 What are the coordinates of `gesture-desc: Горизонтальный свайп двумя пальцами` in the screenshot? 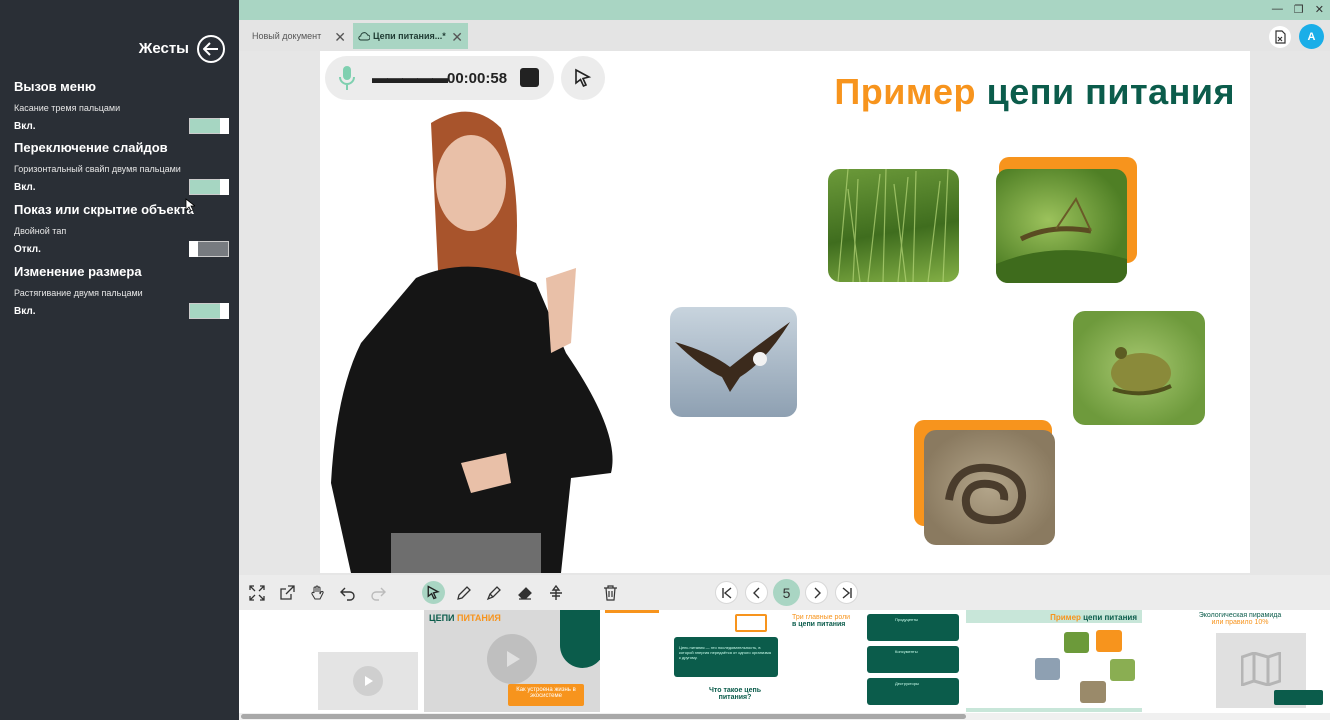 It's located at (97, 169).